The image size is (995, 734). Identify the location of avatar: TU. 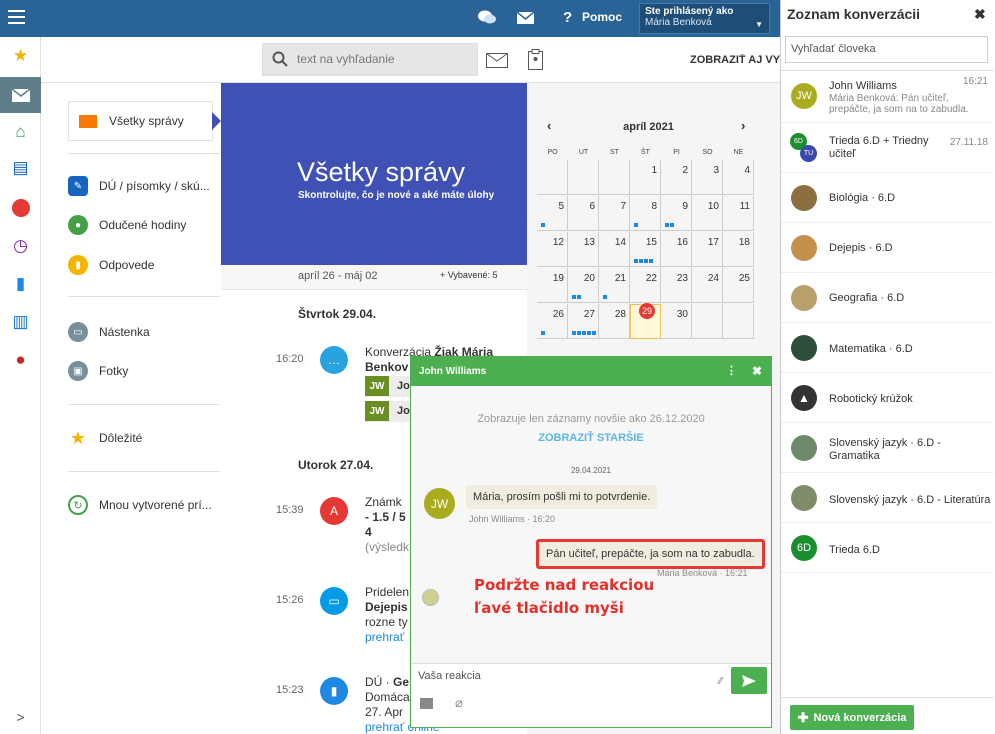
(808, 153).